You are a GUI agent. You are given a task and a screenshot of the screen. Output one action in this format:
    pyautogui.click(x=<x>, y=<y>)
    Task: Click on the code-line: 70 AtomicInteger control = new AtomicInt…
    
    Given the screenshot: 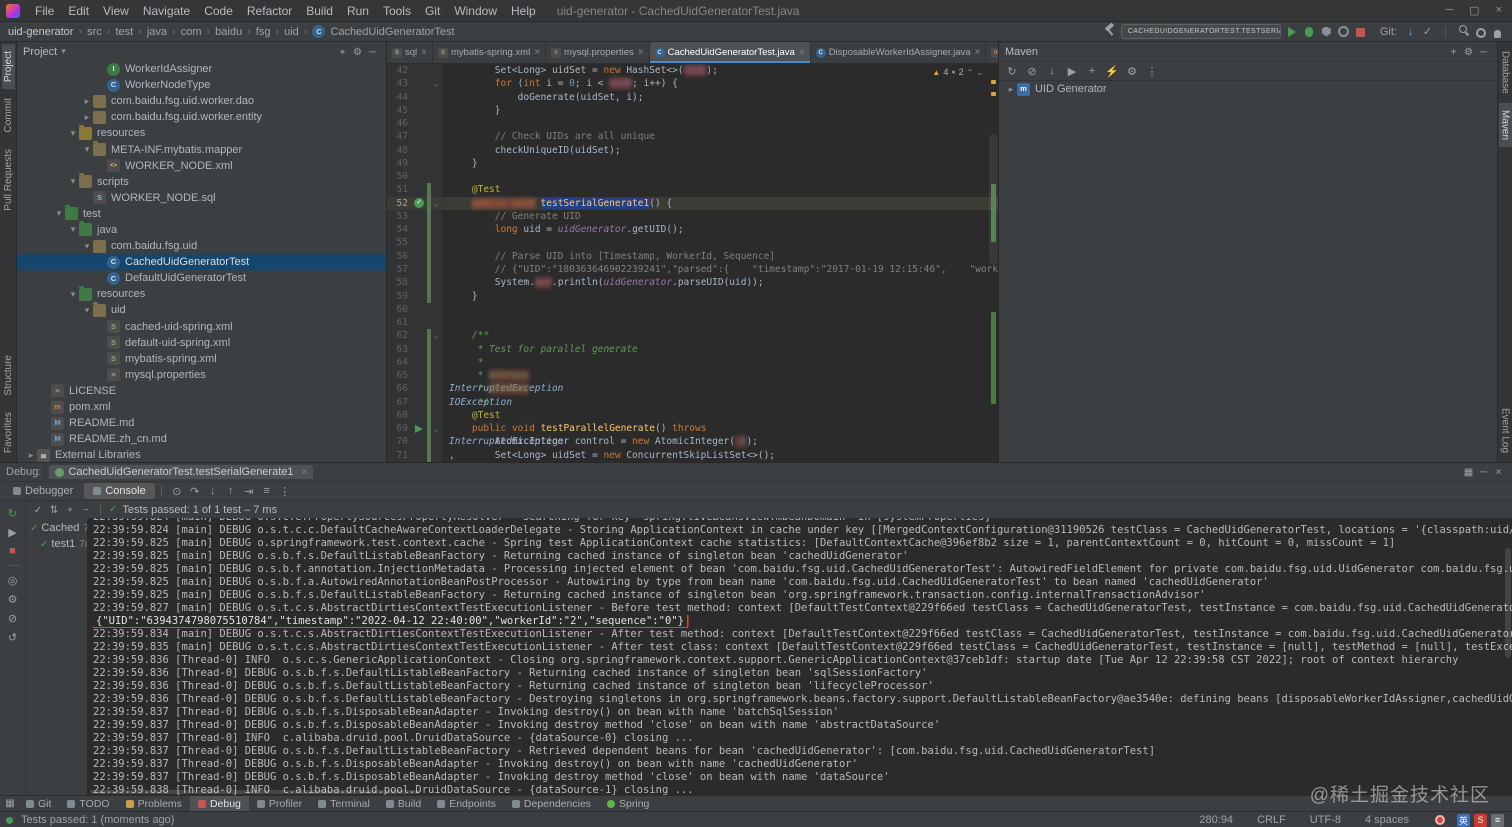 What is the action you would take?
    pyautogui.click(x=692, y=442)
    